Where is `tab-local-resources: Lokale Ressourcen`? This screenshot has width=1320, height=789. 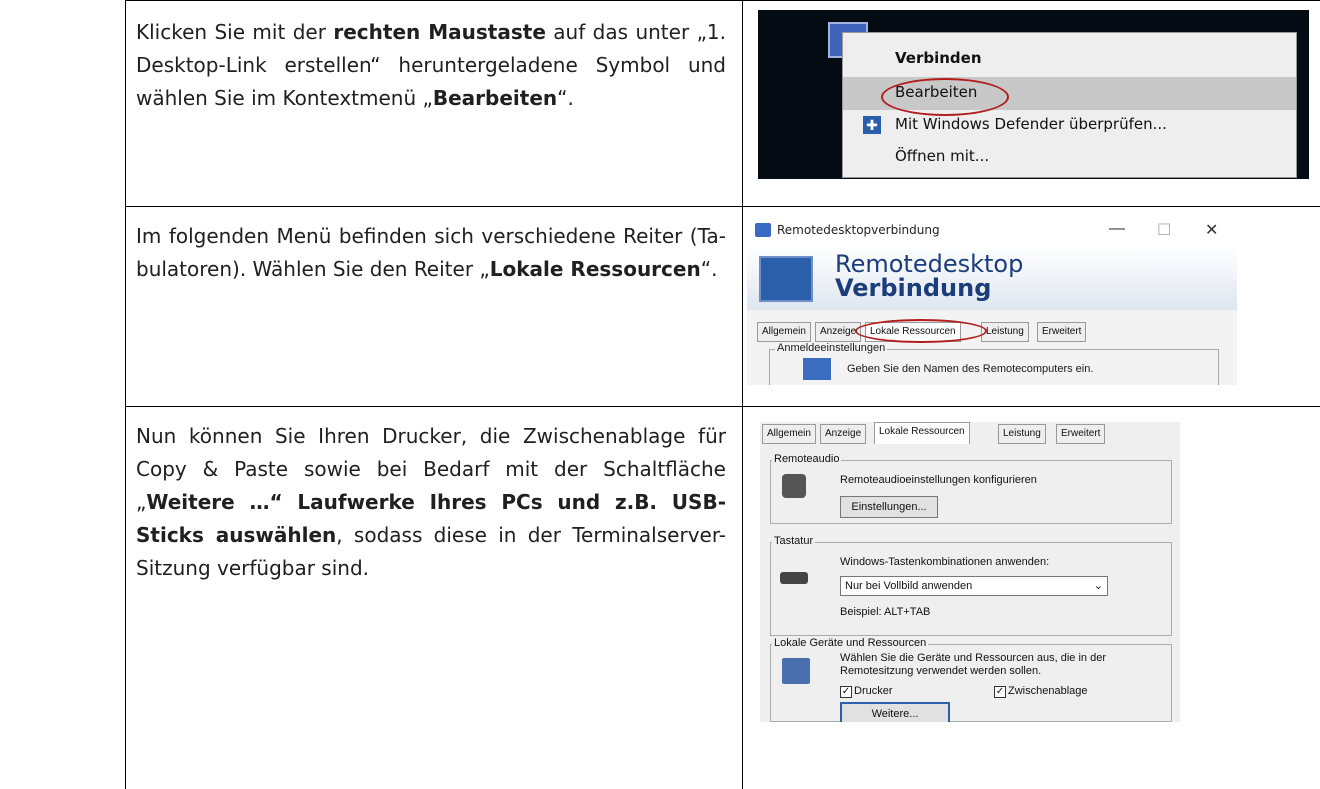
tab-local-resources: Lokale Ressourcen is located at coordinates (922, 433).